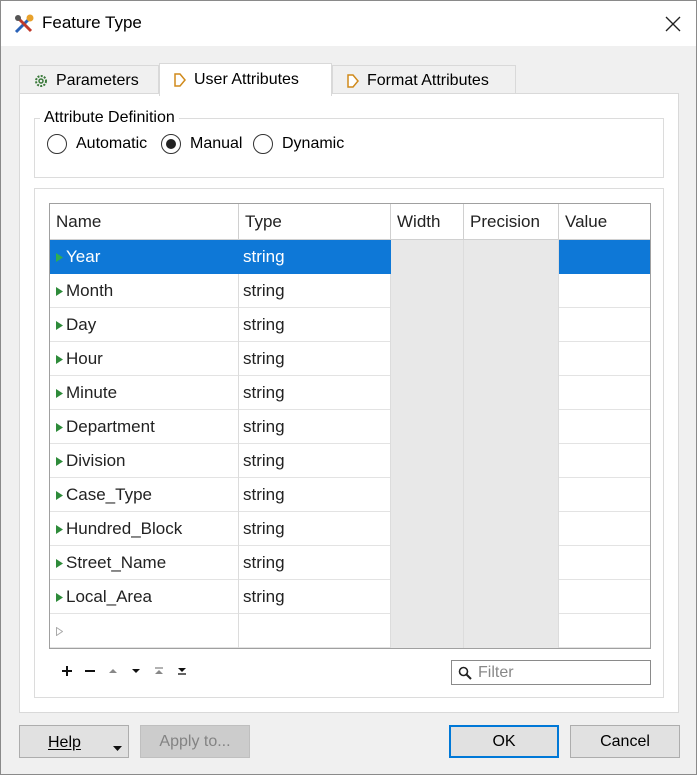  What do you see at coordinates (89, 671) in the screenshot?
I see `remove-row-button` at bounding box center [89, 671].